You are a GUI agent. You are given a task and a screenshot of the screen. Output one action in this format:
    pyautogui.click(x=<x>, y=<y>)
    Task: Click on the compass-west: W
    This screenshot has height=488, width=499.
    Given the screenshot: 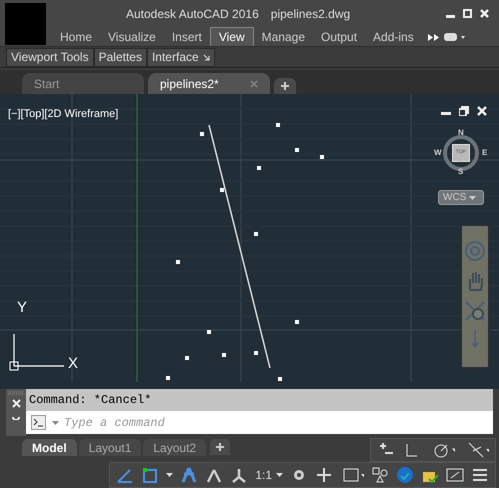 What is the action you would take?
    pyautogui.click(x=438, y=153)
    